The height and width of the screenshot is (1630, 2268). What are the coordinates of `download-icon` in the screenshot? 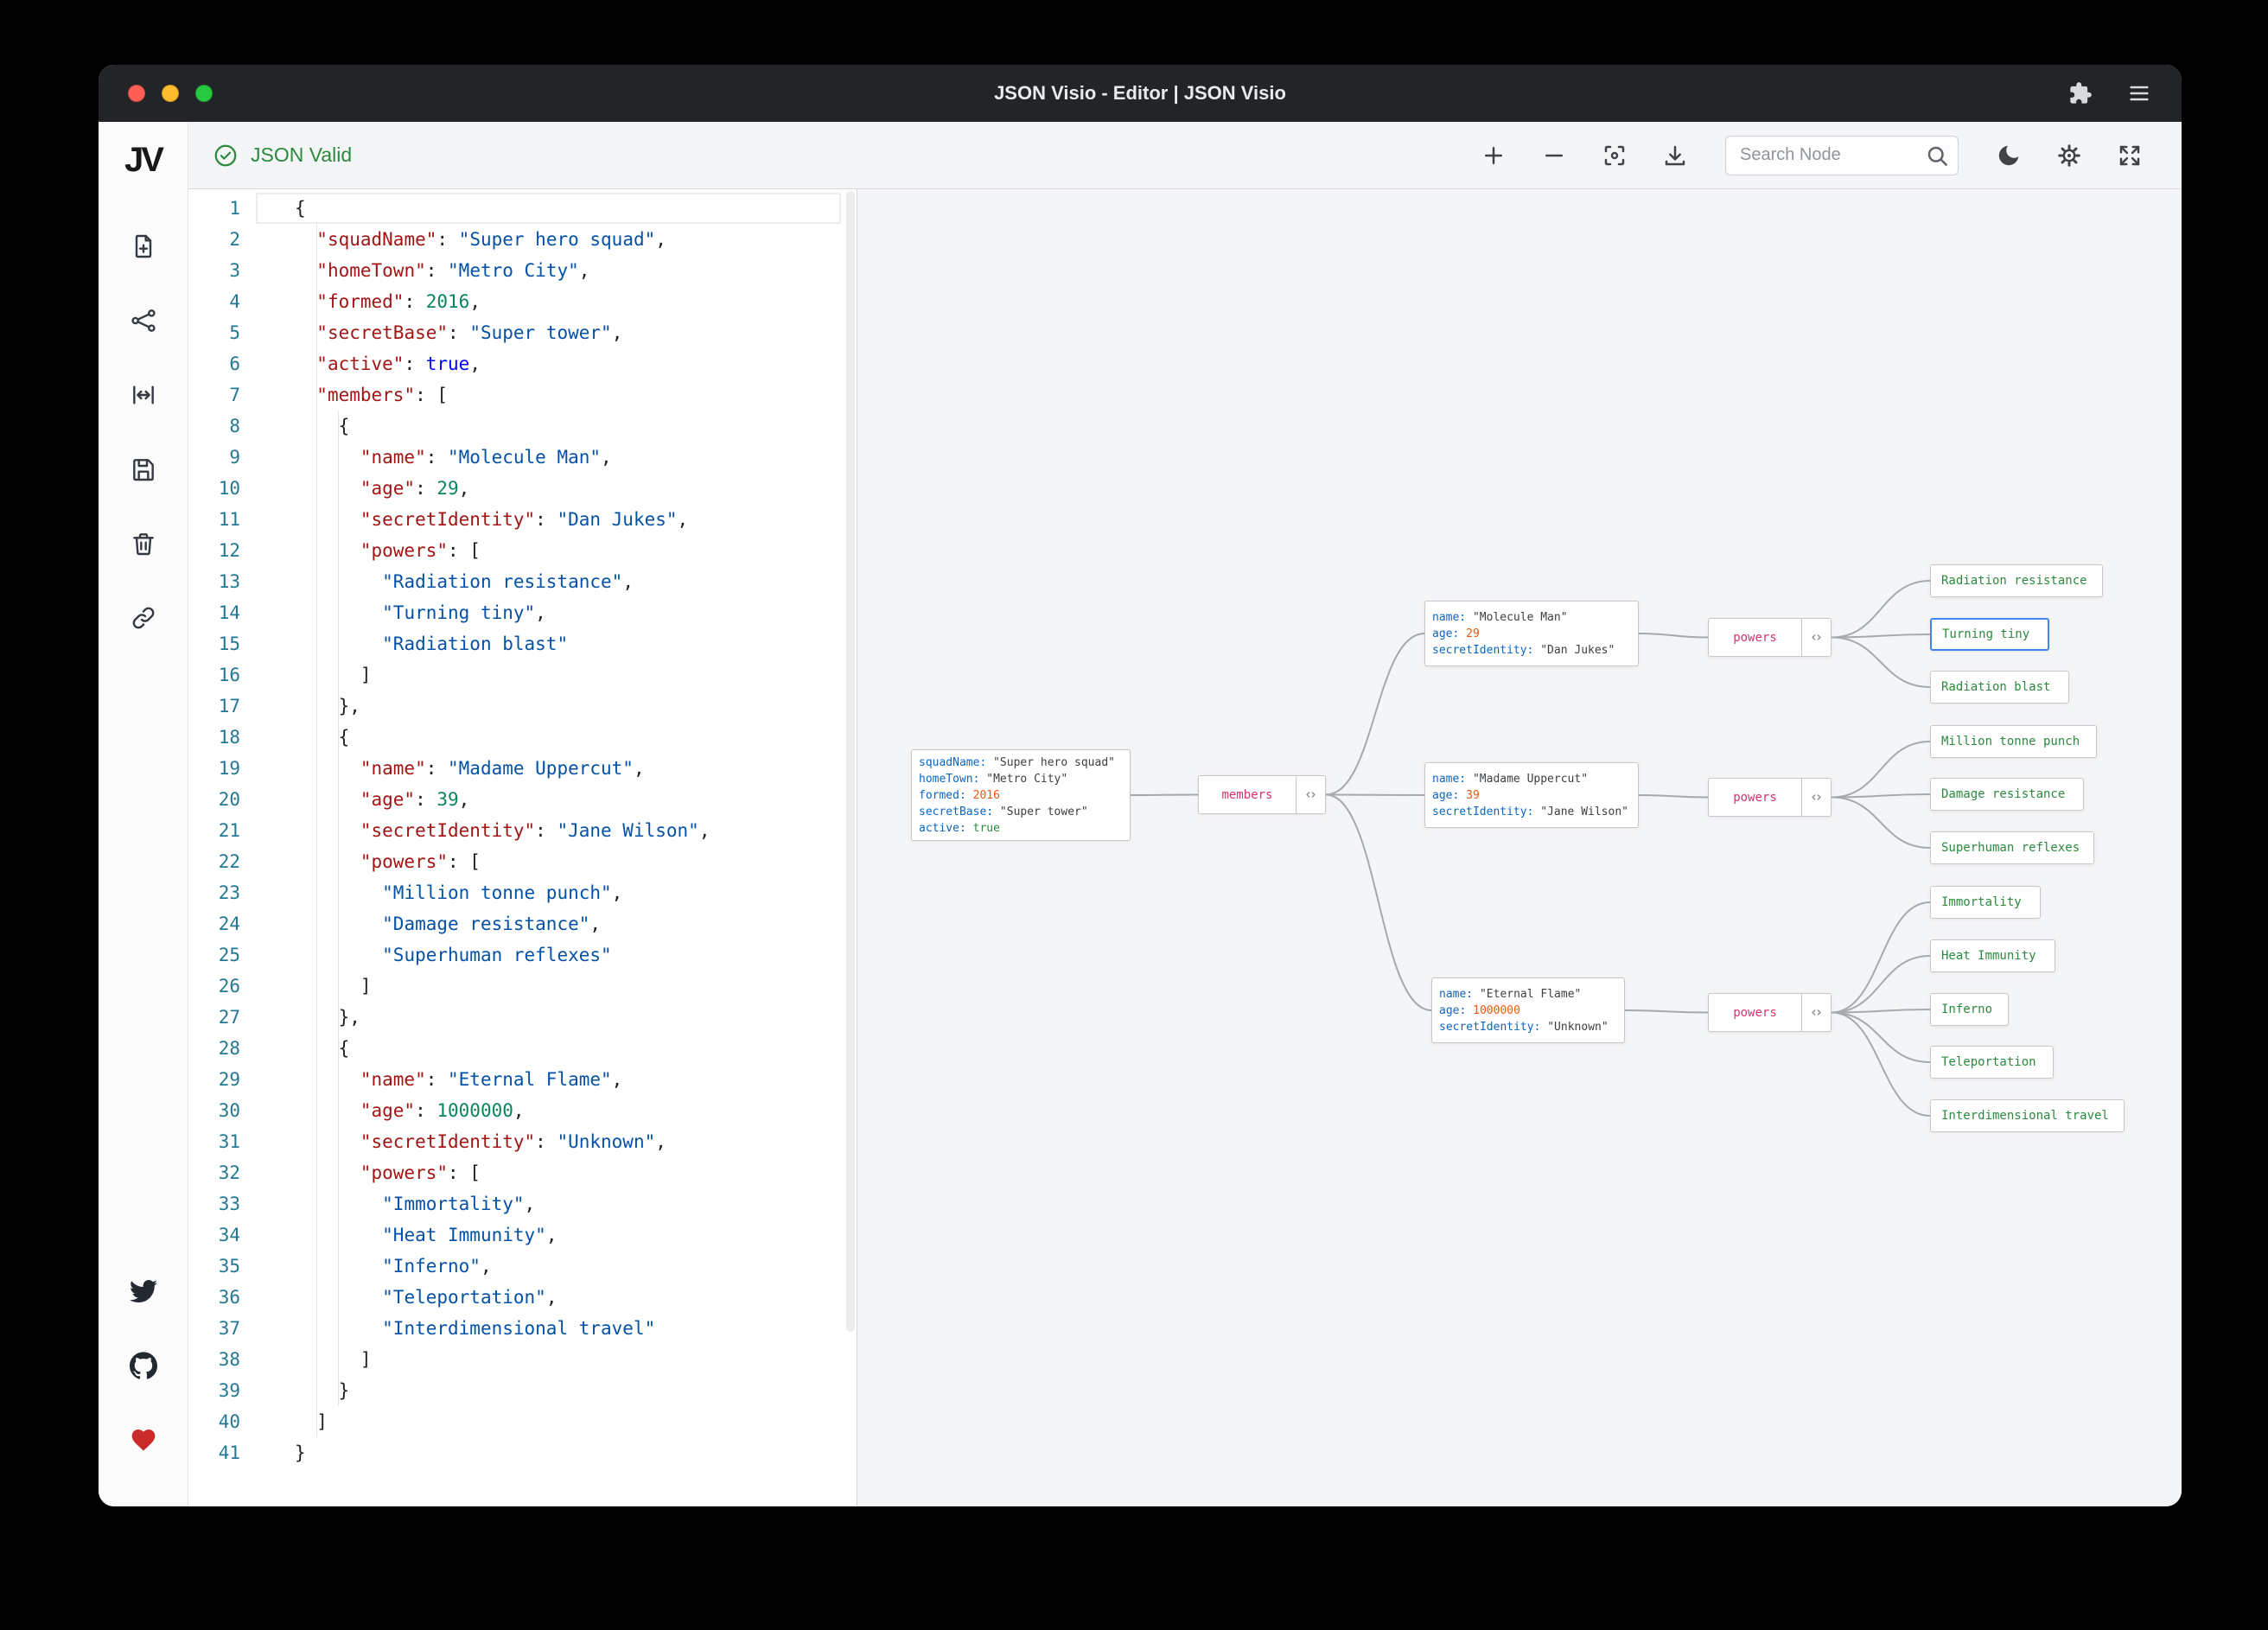 It's located at (1675, 156).